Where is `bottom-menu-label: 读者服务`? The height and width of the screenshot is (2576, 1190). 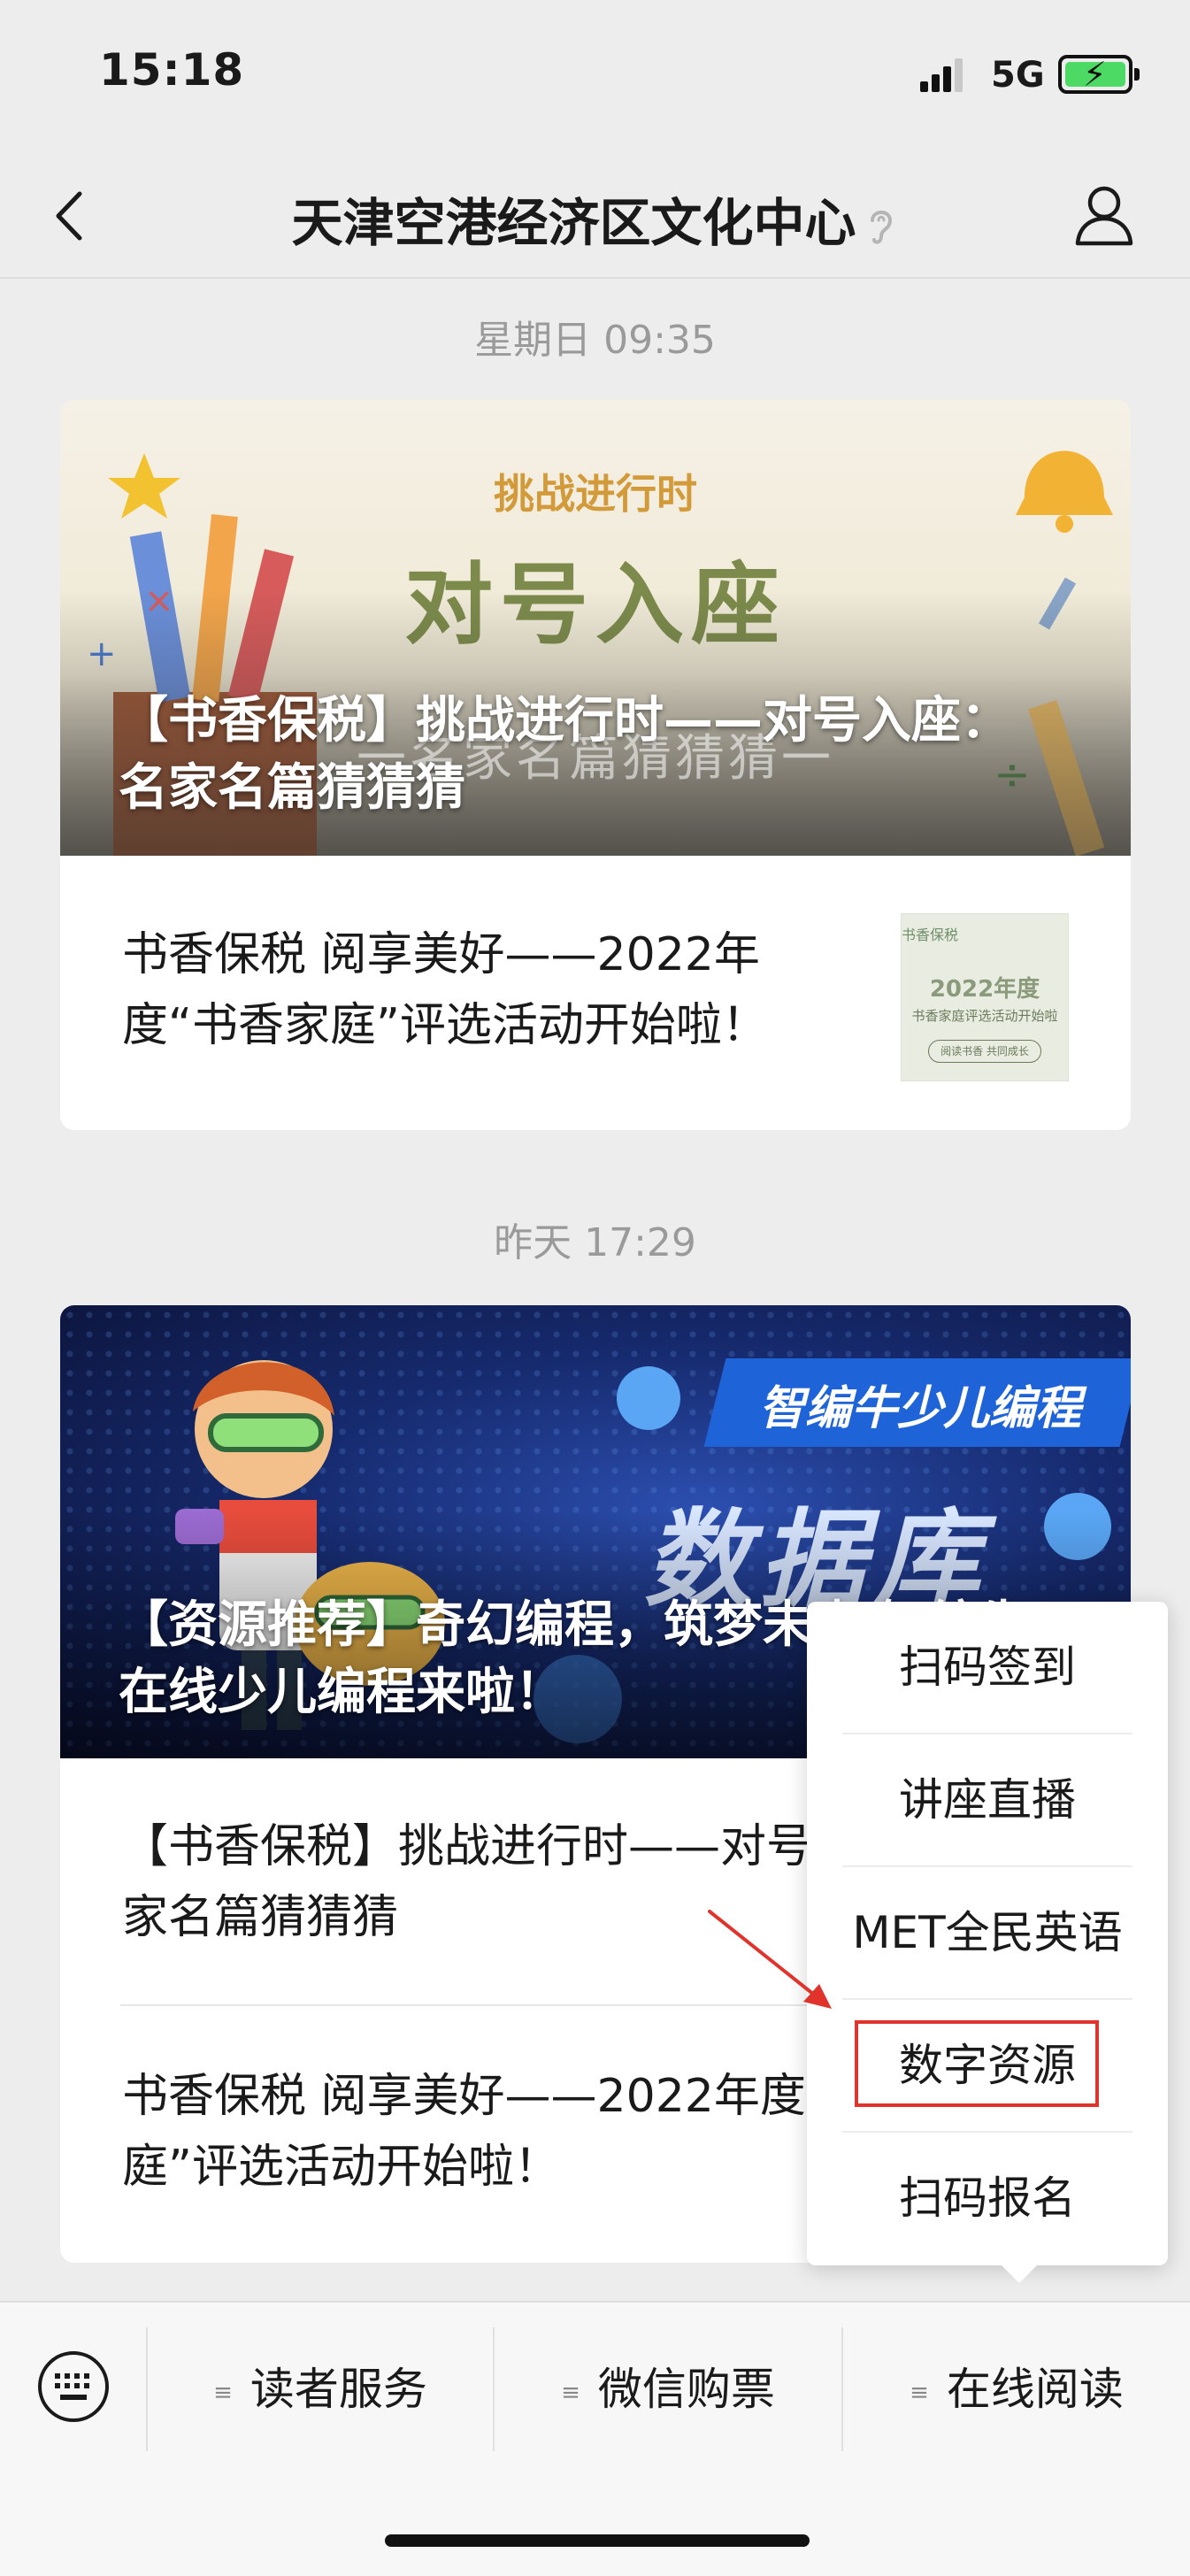 bottom-menu-label: 读者服务 is located at coordinates (338, 2389).